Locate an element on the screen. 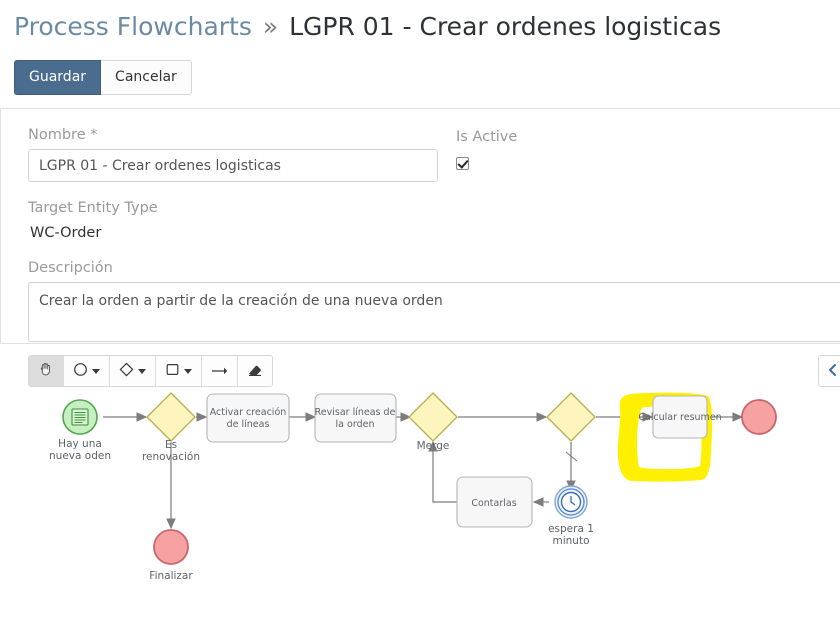  description-field-group: Descripción is located at coordinates (434, 302).